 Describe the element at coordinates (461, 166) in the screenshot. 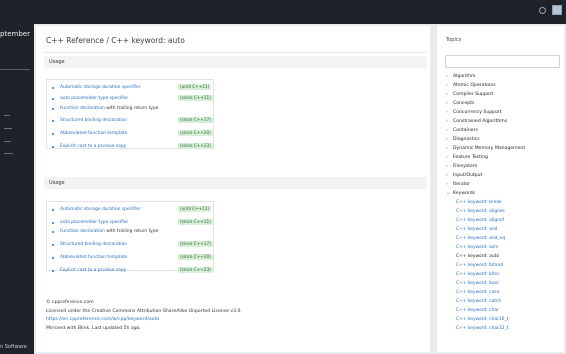

I see `topic-item: › Filesystem` at that location.